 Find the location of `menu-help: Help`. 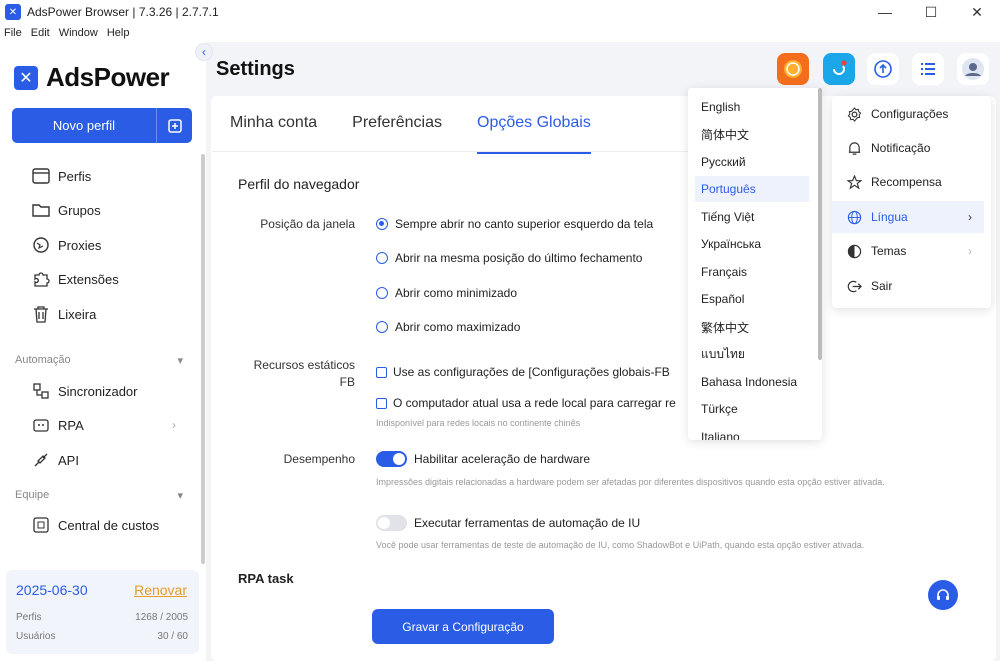

menu-help: Help is located at coordinates (118, 33).